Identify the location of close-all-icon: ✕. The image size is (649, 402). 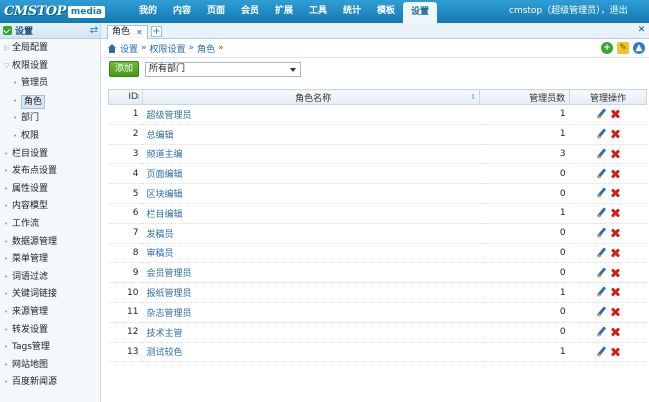
(641, 30).